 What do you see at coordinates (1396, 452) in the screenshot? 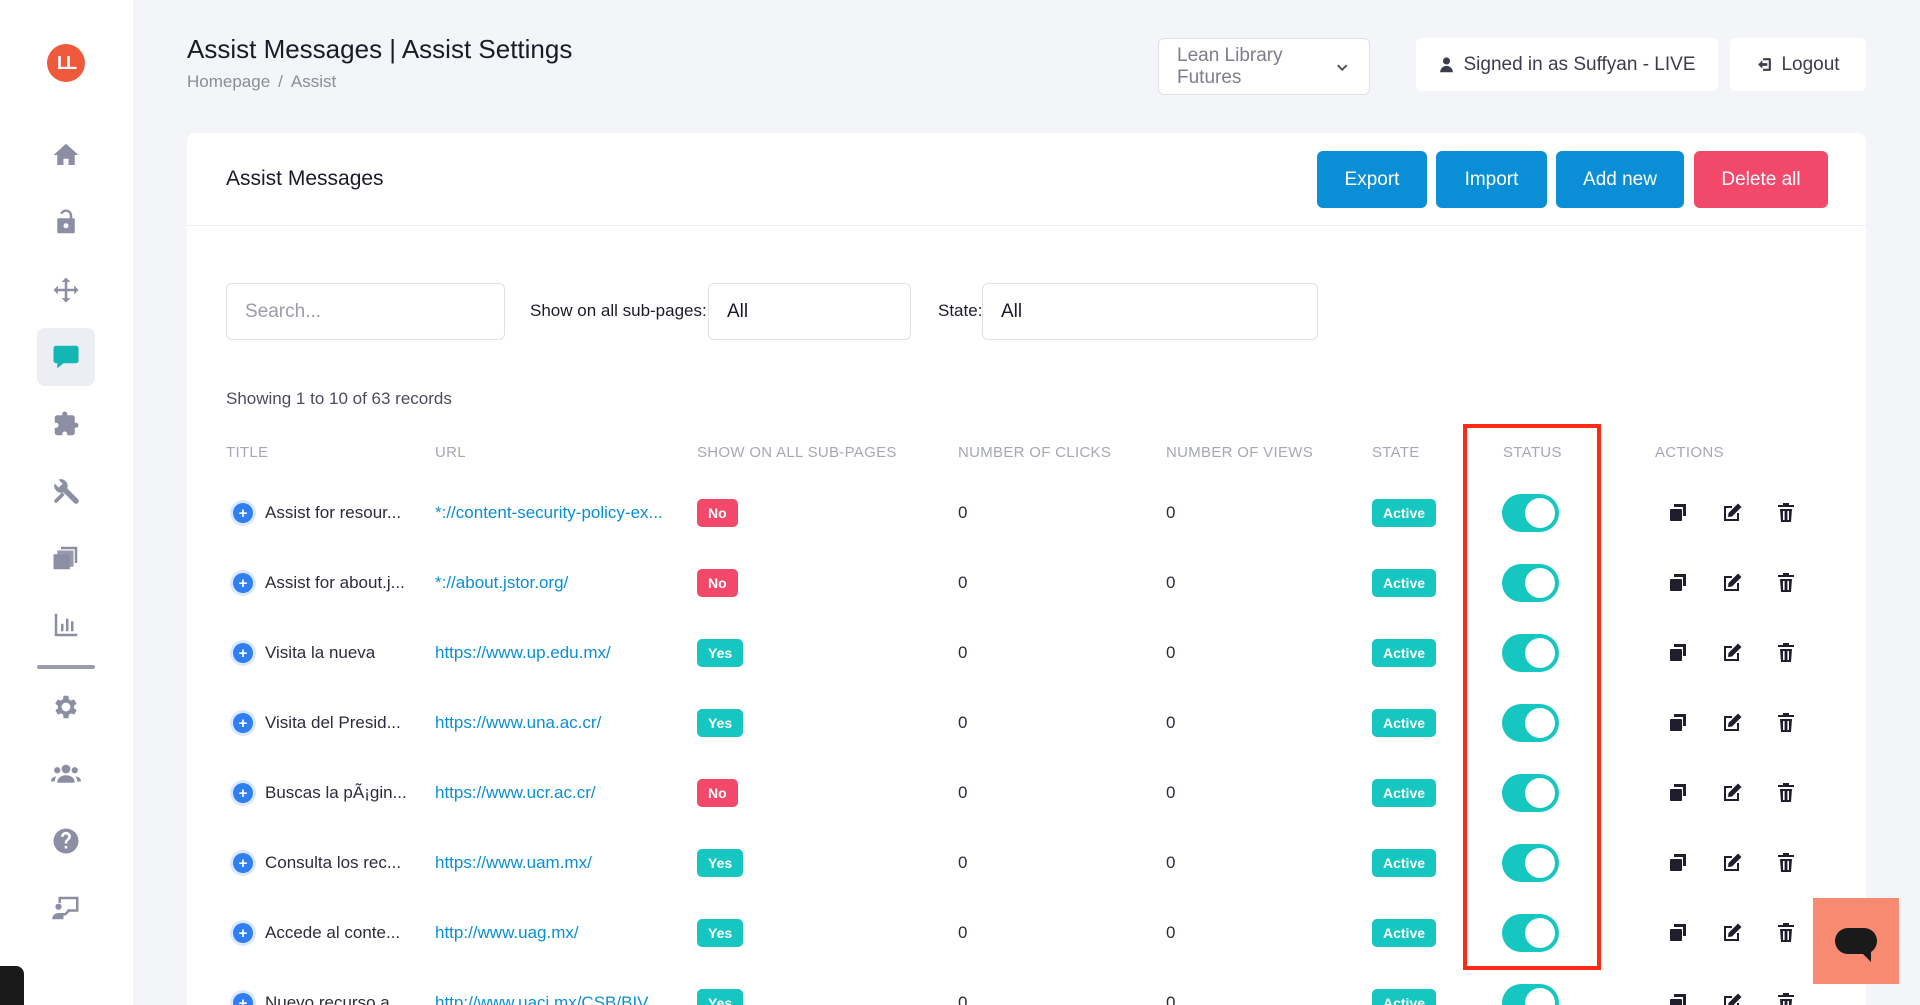
I see `column-header-state: STATE` at bounding box center [1396, 452].